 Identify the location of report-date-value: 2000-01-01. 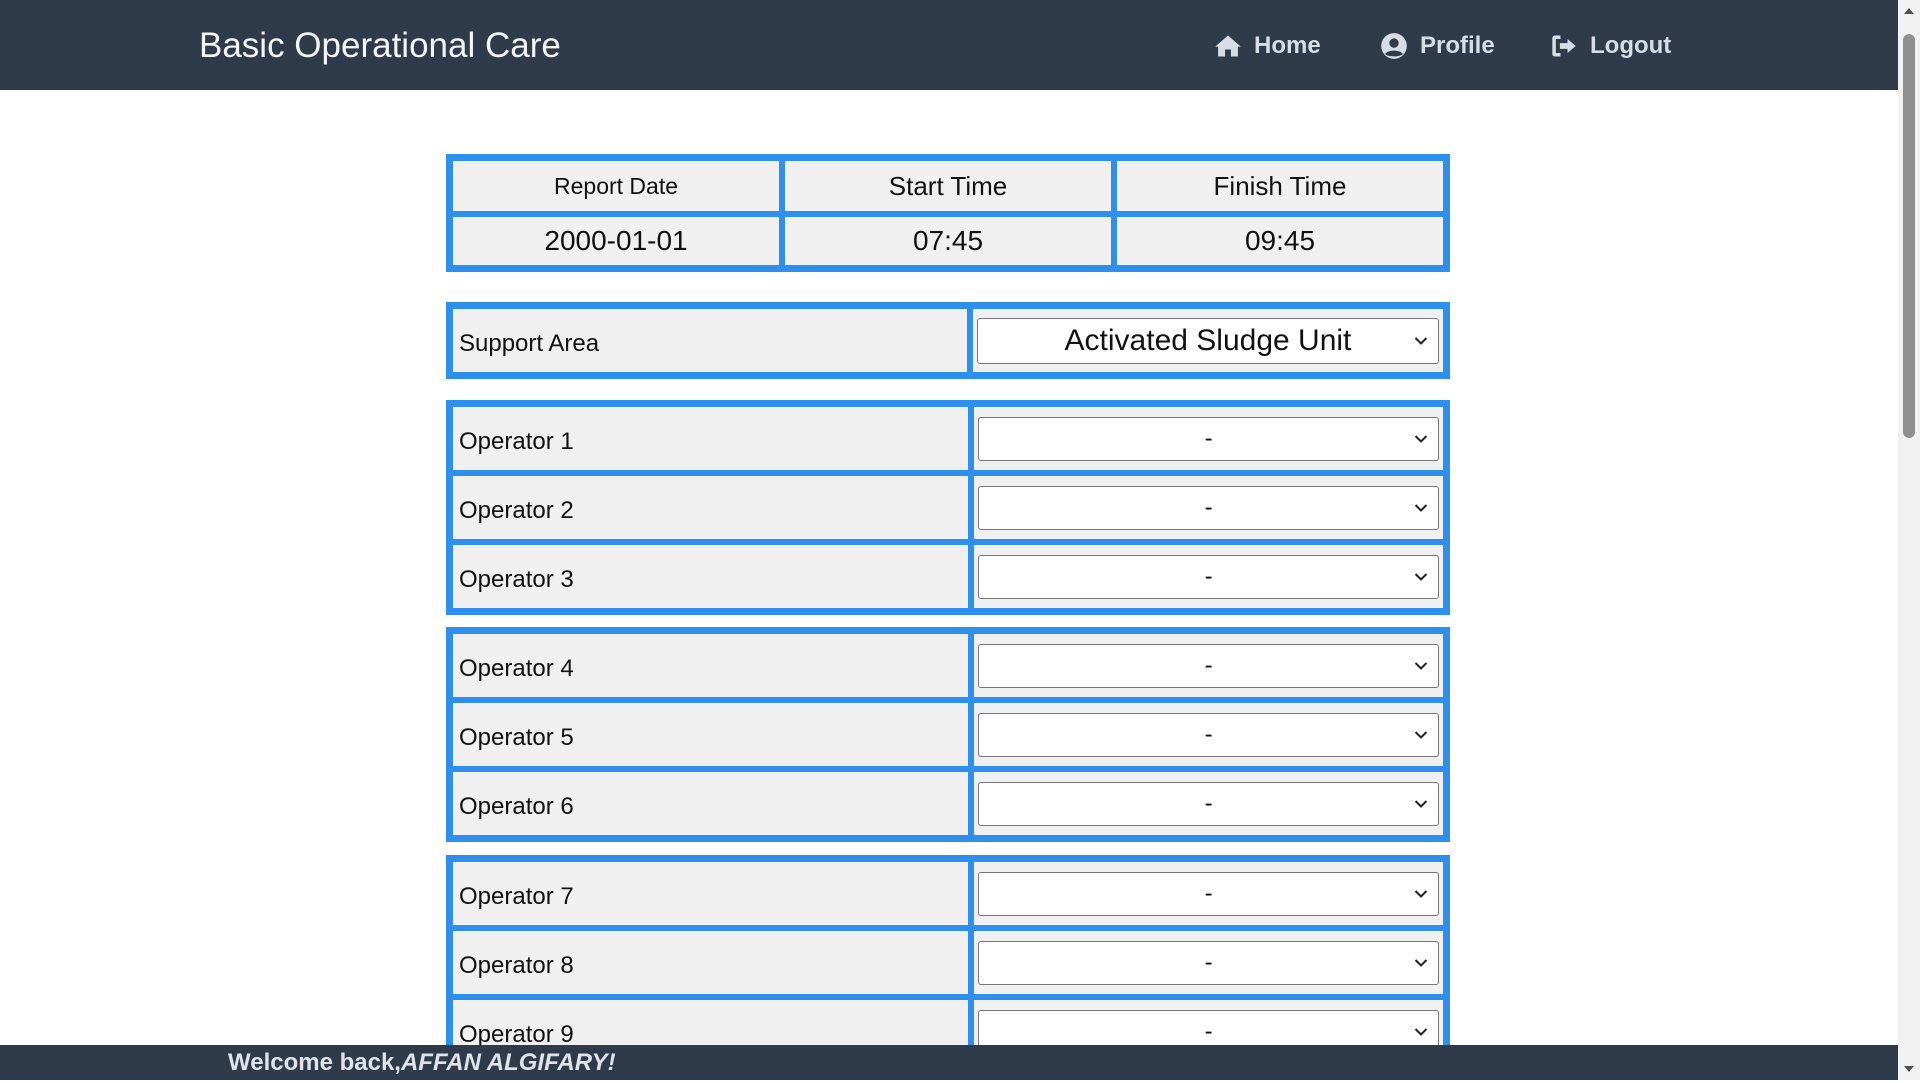
(616, 241).